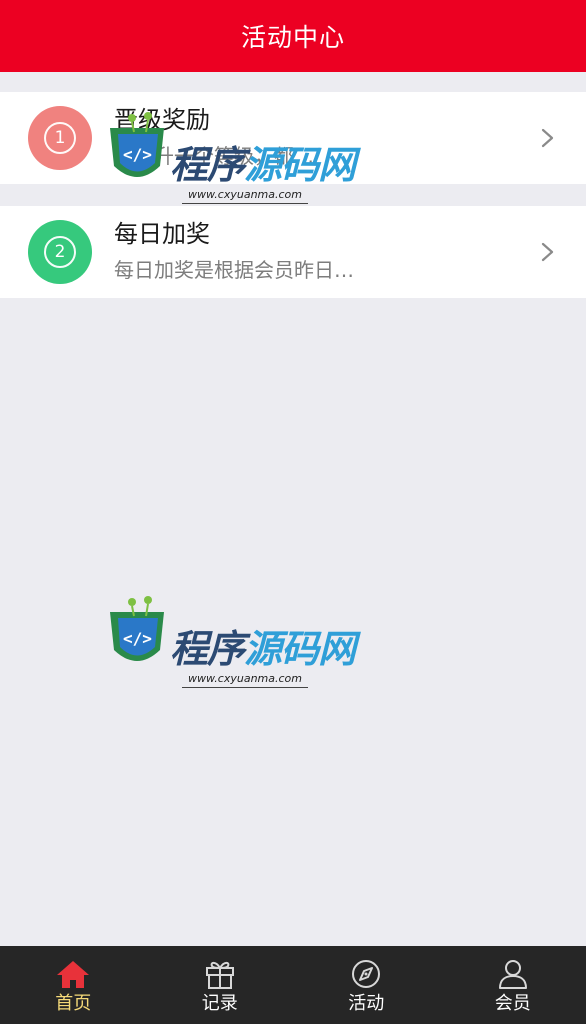  Describe the element at coordinates (137, 628) in the screenshot. I see `watermark-logo-icon: </>` at that location.